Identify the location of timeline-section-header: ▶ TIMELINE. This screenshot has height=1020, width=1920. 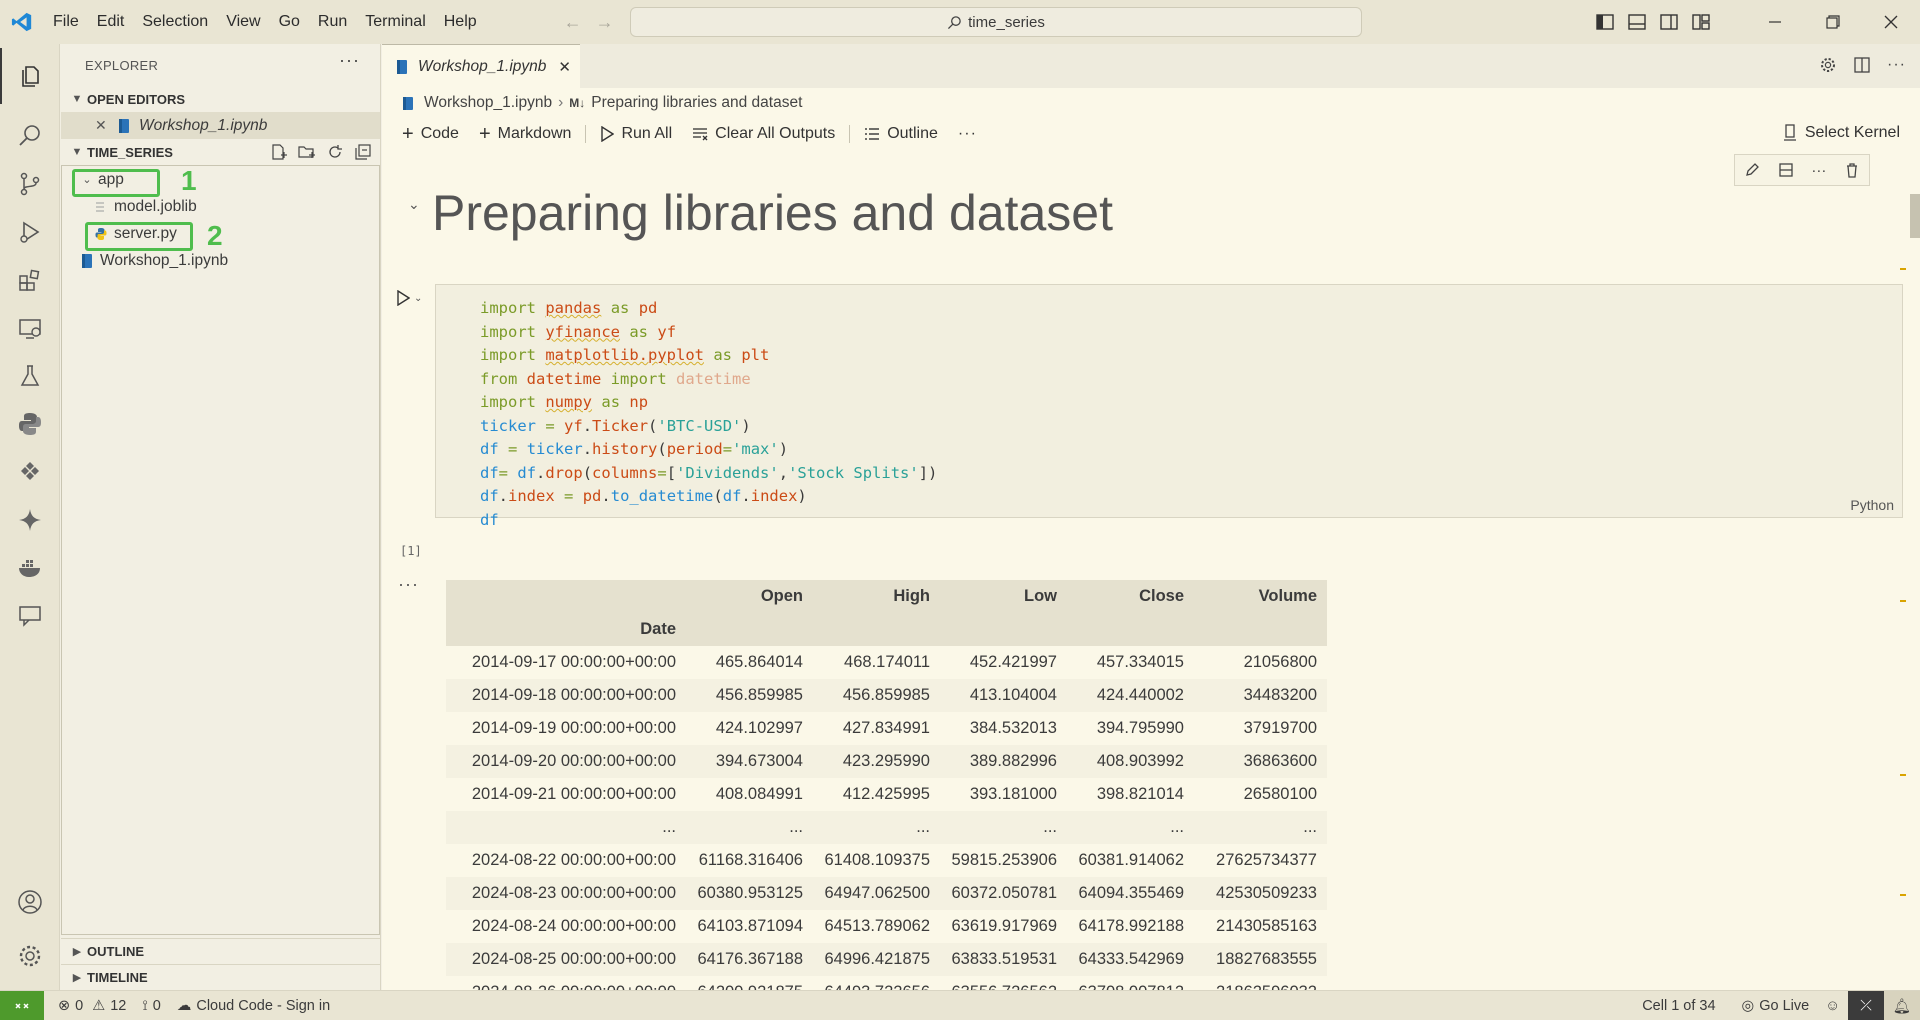
(221, 977).